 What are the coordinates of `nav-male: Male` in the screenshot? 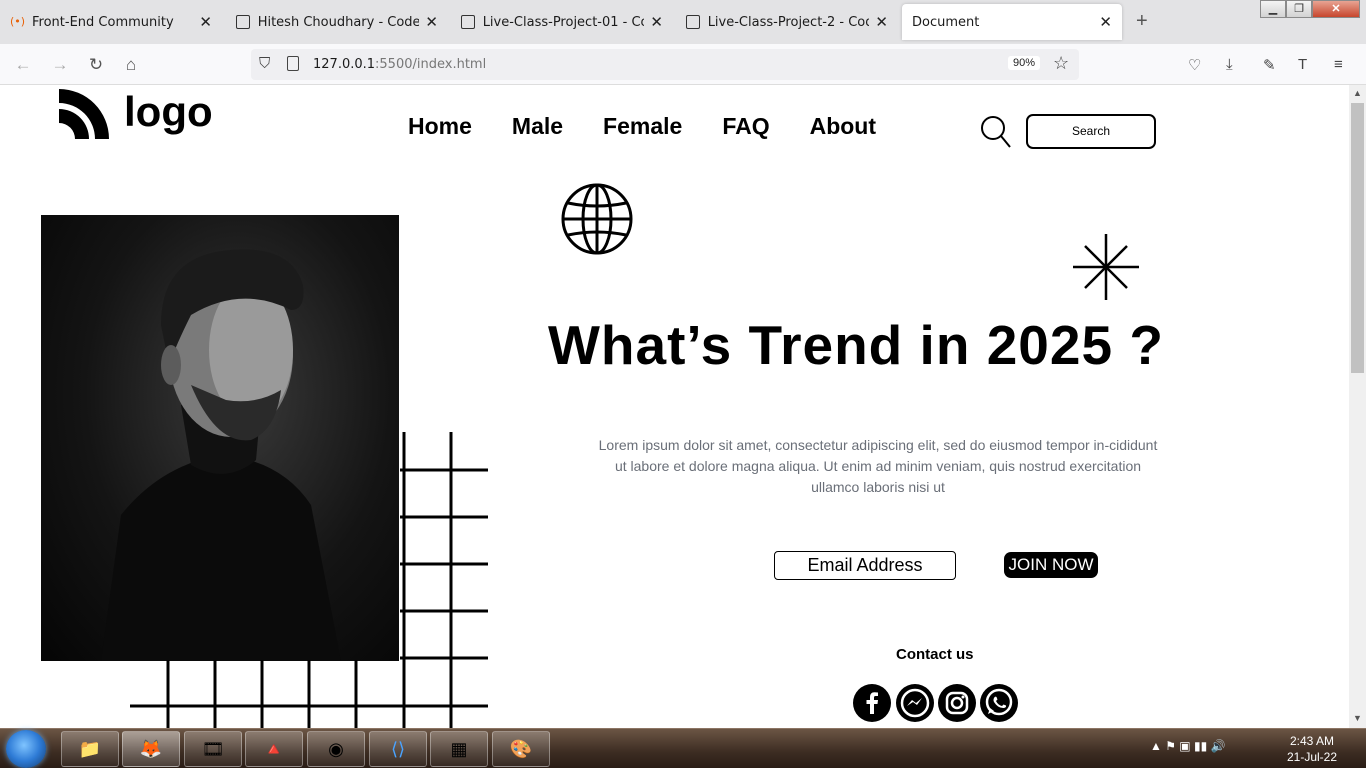 It's located at (537, 126).